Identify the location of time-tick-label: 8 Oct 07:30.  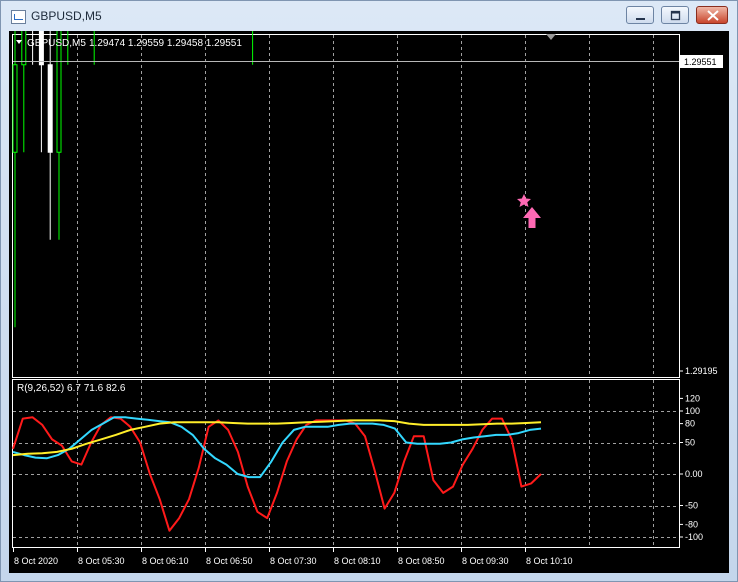
(293, 561).